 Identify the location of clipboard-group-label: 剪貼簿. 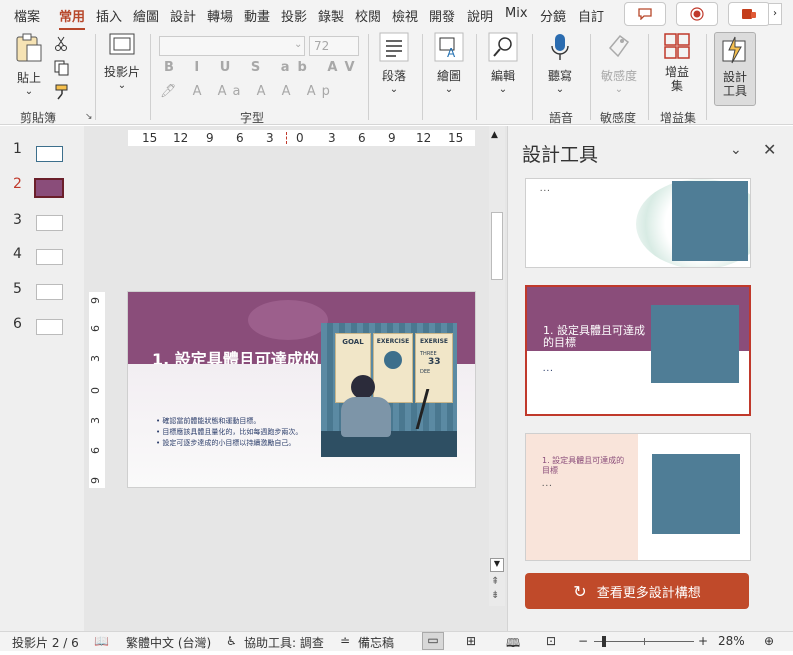
(38, 118).